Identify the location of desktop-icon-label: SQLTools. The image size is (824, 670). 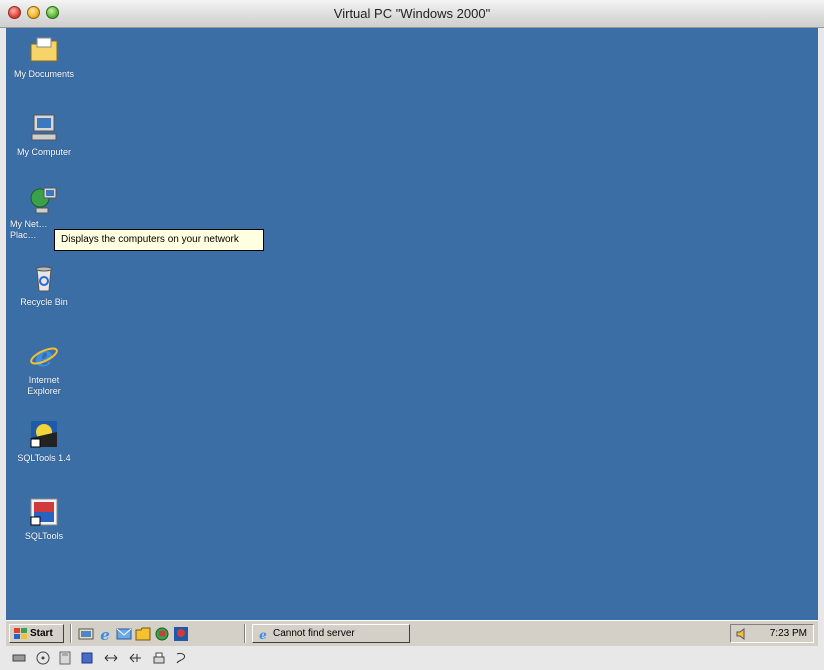
(44, 536).